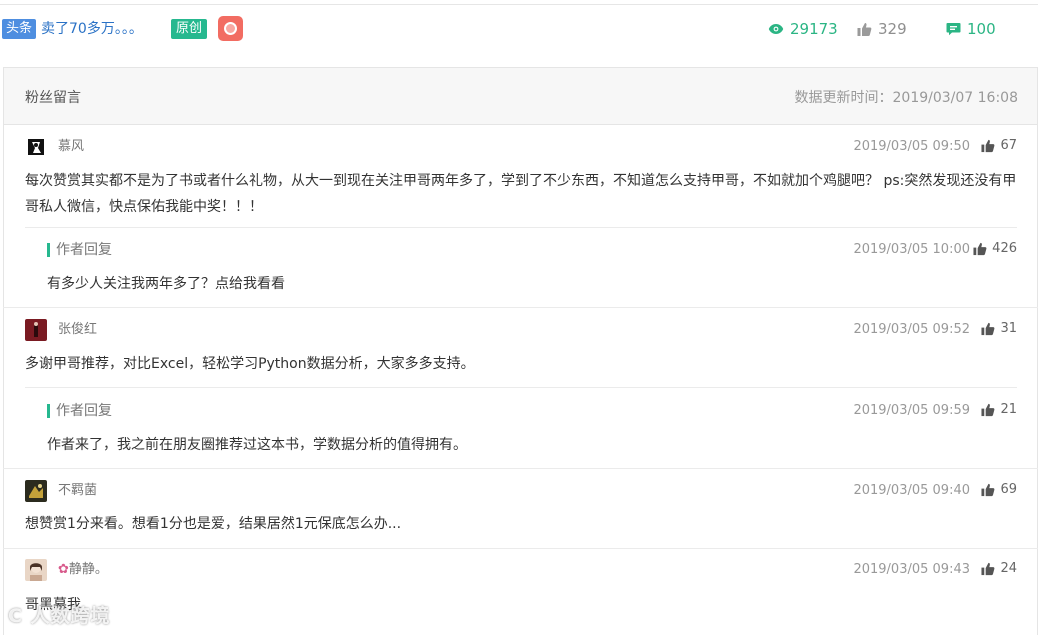 The height and width of the screenshot is (635, 1038). Describe the element at coordinates (999, 329) in the screenshot. I see `like-button: 31` at that location.